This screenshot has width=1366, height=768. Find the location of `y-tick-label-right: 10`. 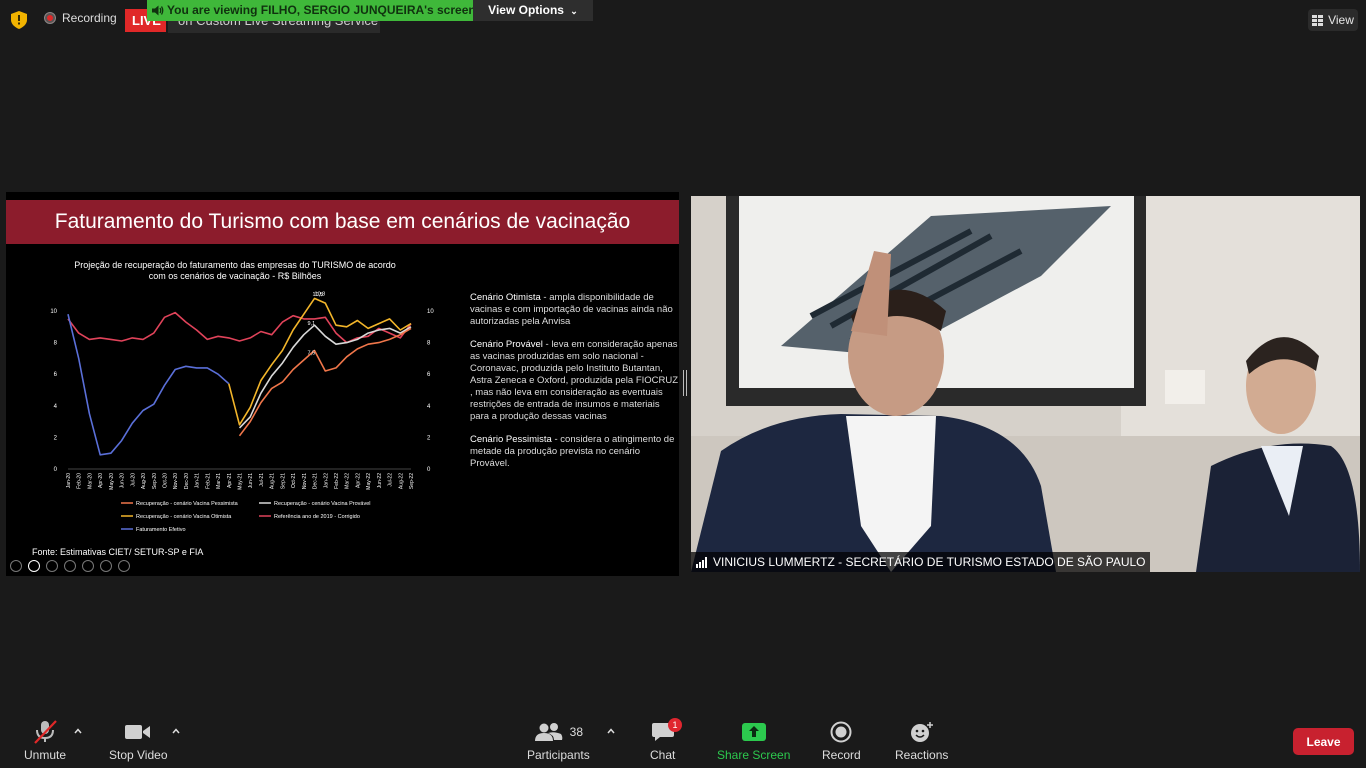

y-tick-label-right: 10 is located at coordinates (430, 312).